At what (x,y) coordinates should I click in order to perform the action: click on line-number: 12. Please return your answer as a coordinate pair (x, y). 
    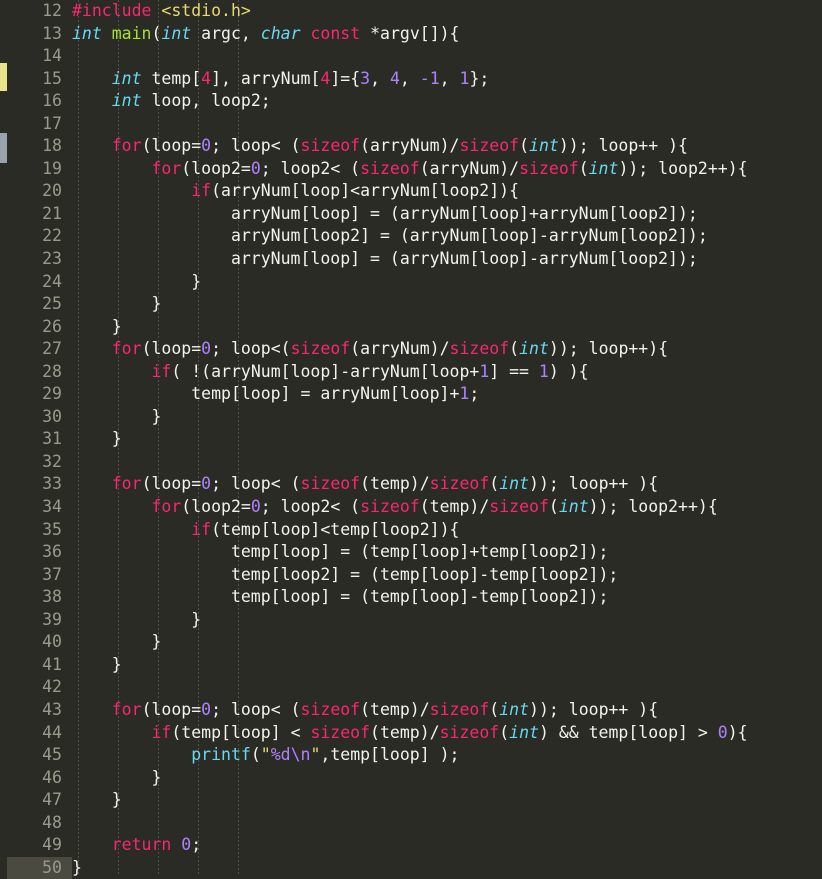
    Looking at the image, I should click on (31, 11).